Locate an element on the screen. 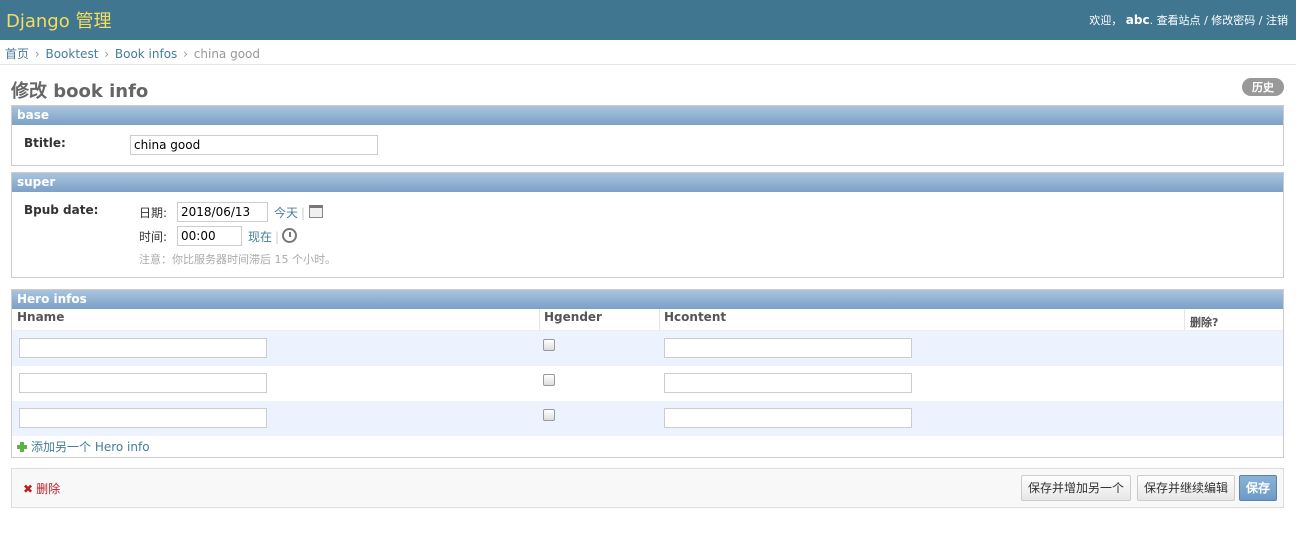 The height and width of the screenshot is (535, 1296). header: Django 管理 欢迎， abc. 查看站点 / 修改密码 / 注销 is located at coordinates (648, 20).